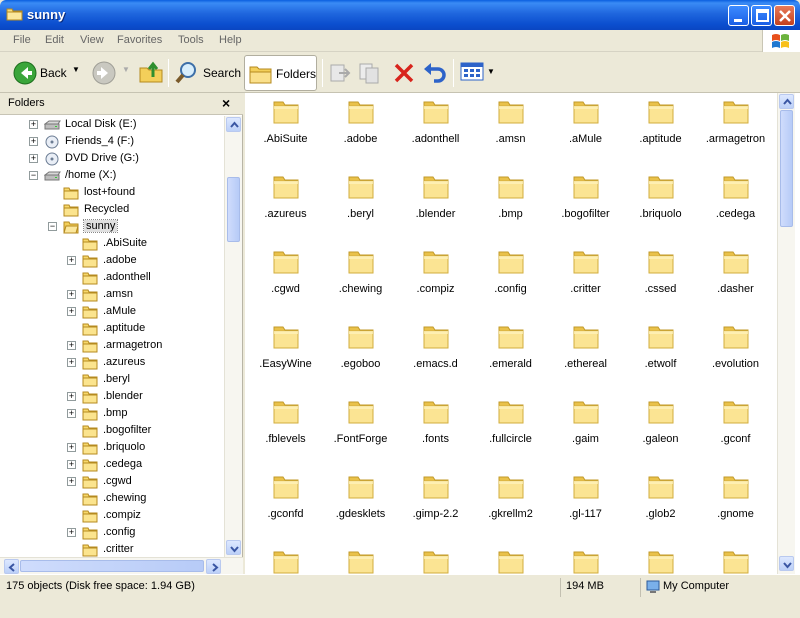 The image size is (800, 618). Describe the element at coordinates (112, 448) in the screenshot. I see `tree-item: + .briquolo` at that location.